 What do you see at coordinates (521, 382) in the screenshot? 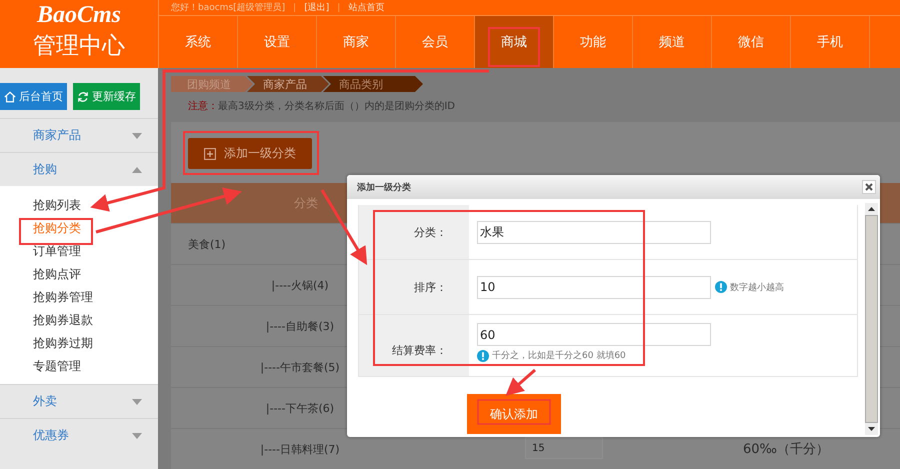
I see `annotation-arrow` at bounding box center [521, 382].